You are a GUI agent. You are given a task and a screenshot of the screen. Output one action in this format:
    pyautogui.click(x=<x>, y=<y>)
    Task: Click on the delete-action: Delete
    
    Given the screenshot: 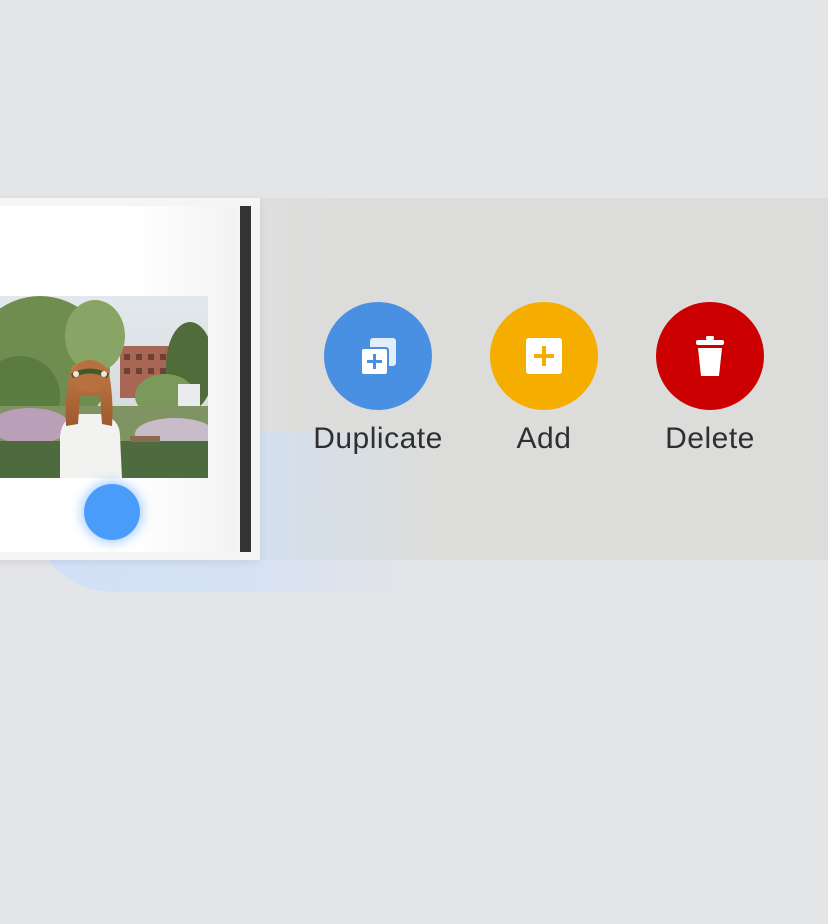 What is the action you would take?
    pyautogui.click(x=710, y=379)
    